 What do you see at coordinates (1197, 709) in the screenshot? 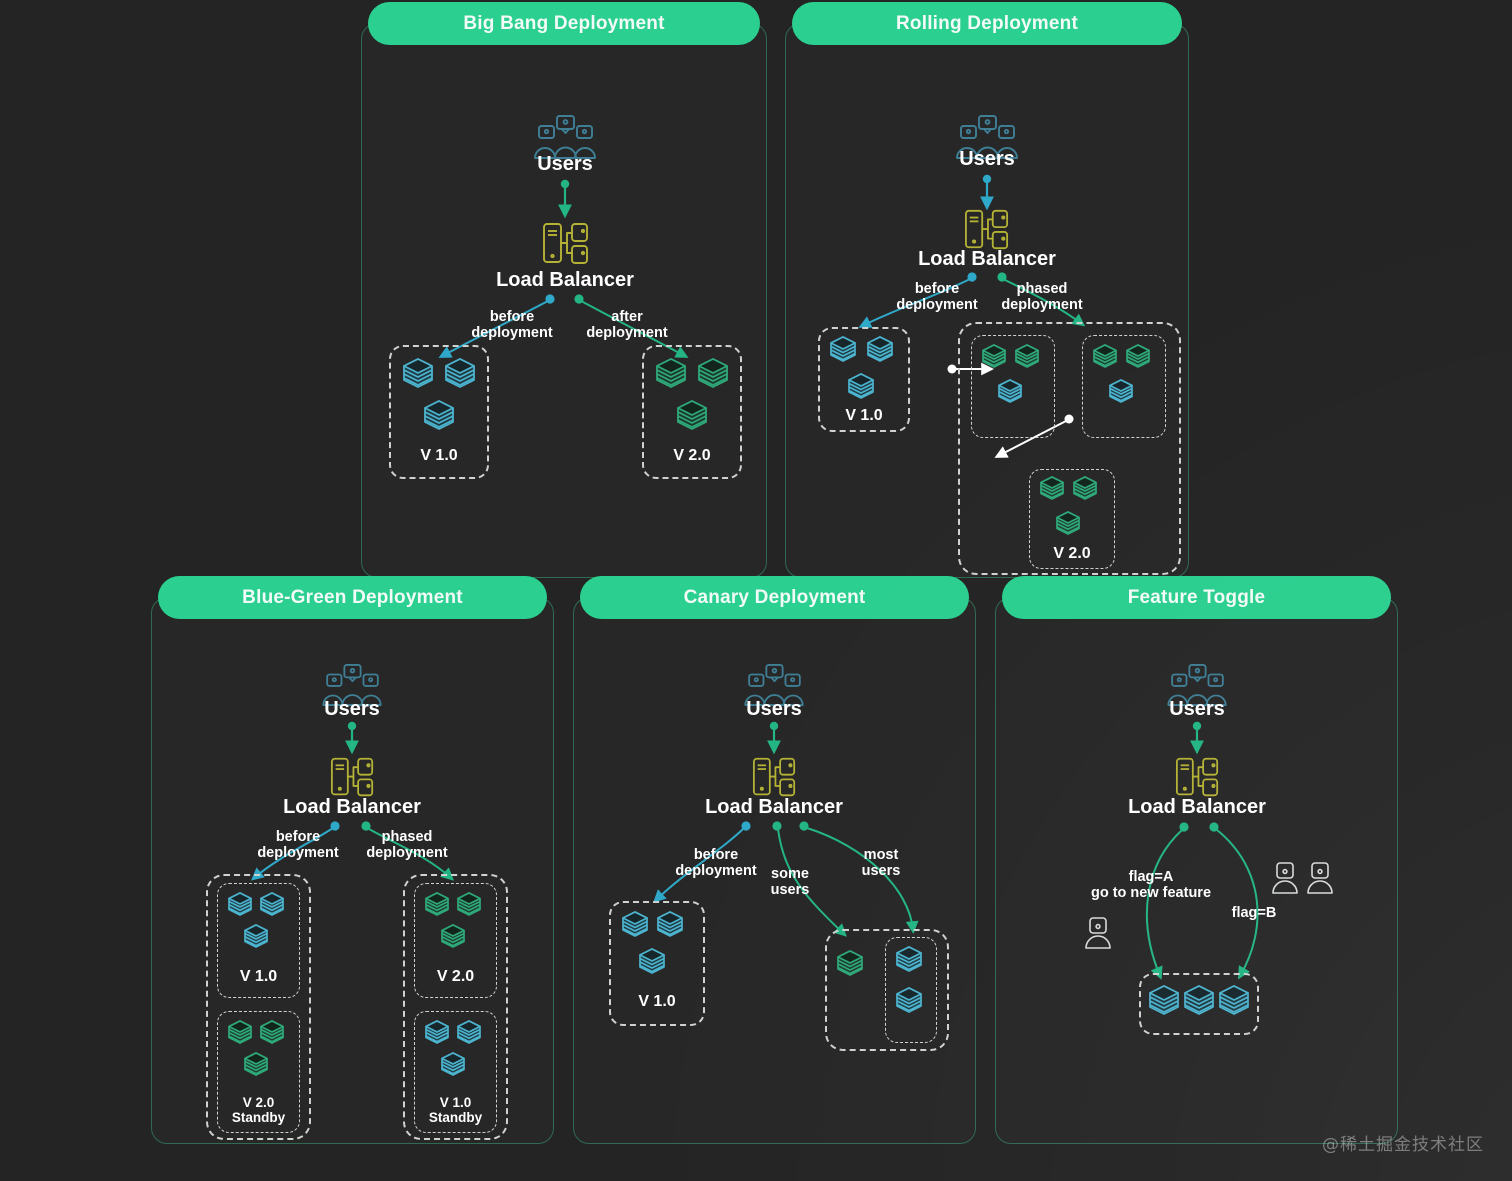
I see `users-label-feature-toggle: Users` at bounding box center [1197, 709].